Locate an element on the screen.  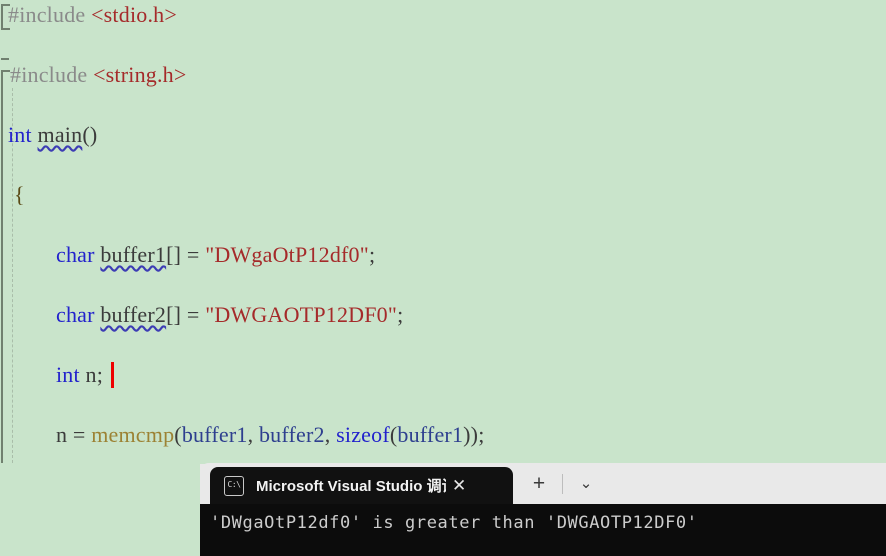
operator-sizeof: sizeof is located at coordinates (363, 434).